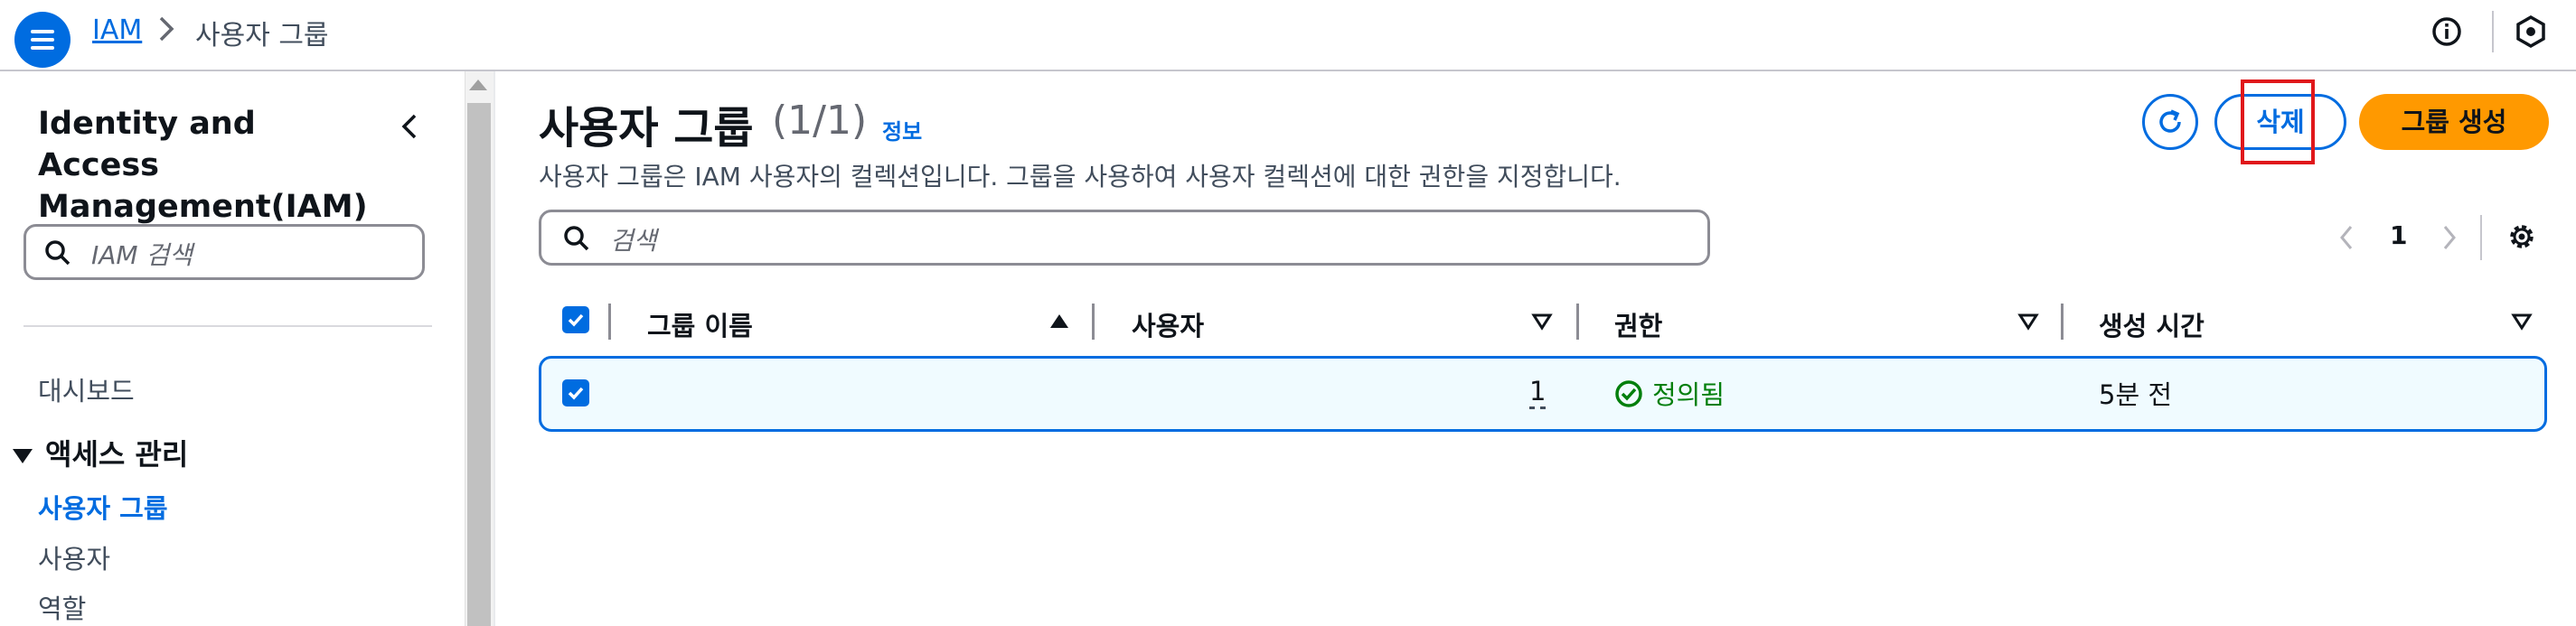  Describe the element at coordinates (1288, 35) in the screenshot. I see `top-navigation-bar` at that location.